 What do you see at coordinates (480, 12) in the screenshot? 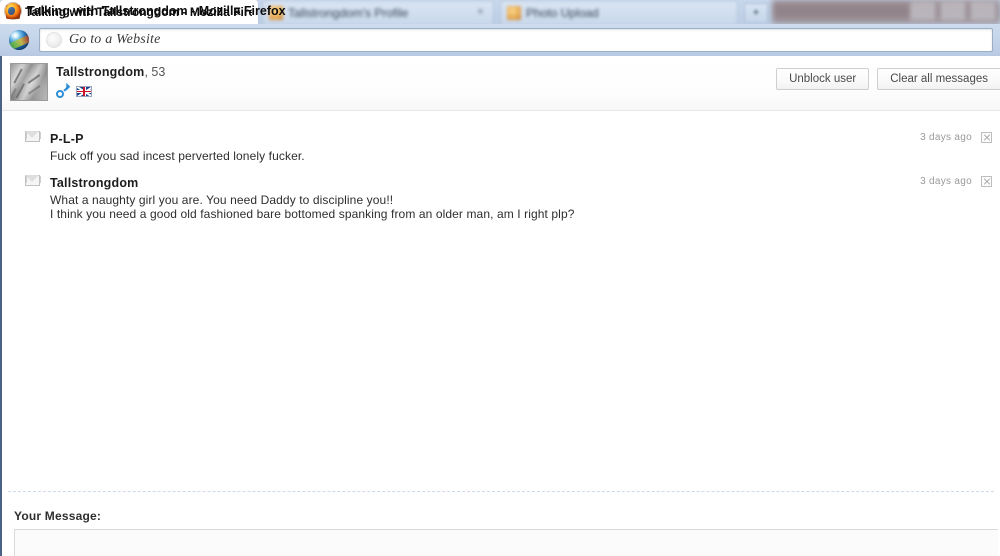
I see `close-icon: ×` at bounding box center [480, 12].